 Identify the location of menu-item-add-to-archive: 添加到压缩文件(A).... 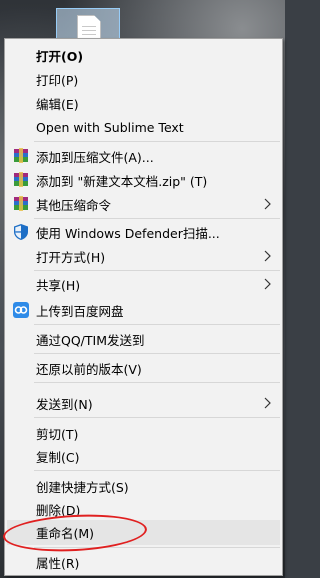
(143, 156).